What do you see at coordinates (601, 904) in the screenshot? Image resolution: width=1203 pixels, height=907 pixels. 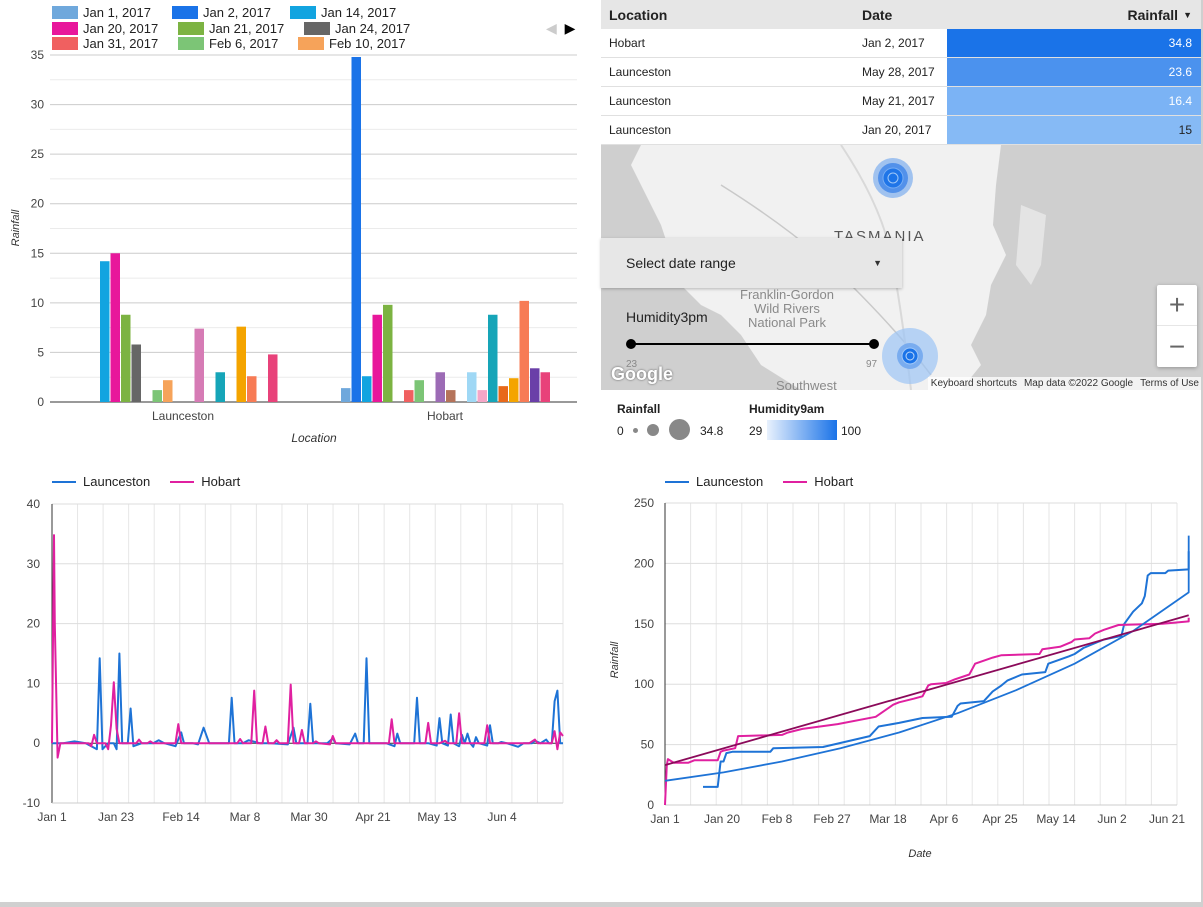 I see `page-bottom-border` at bounding box center [601, 904].